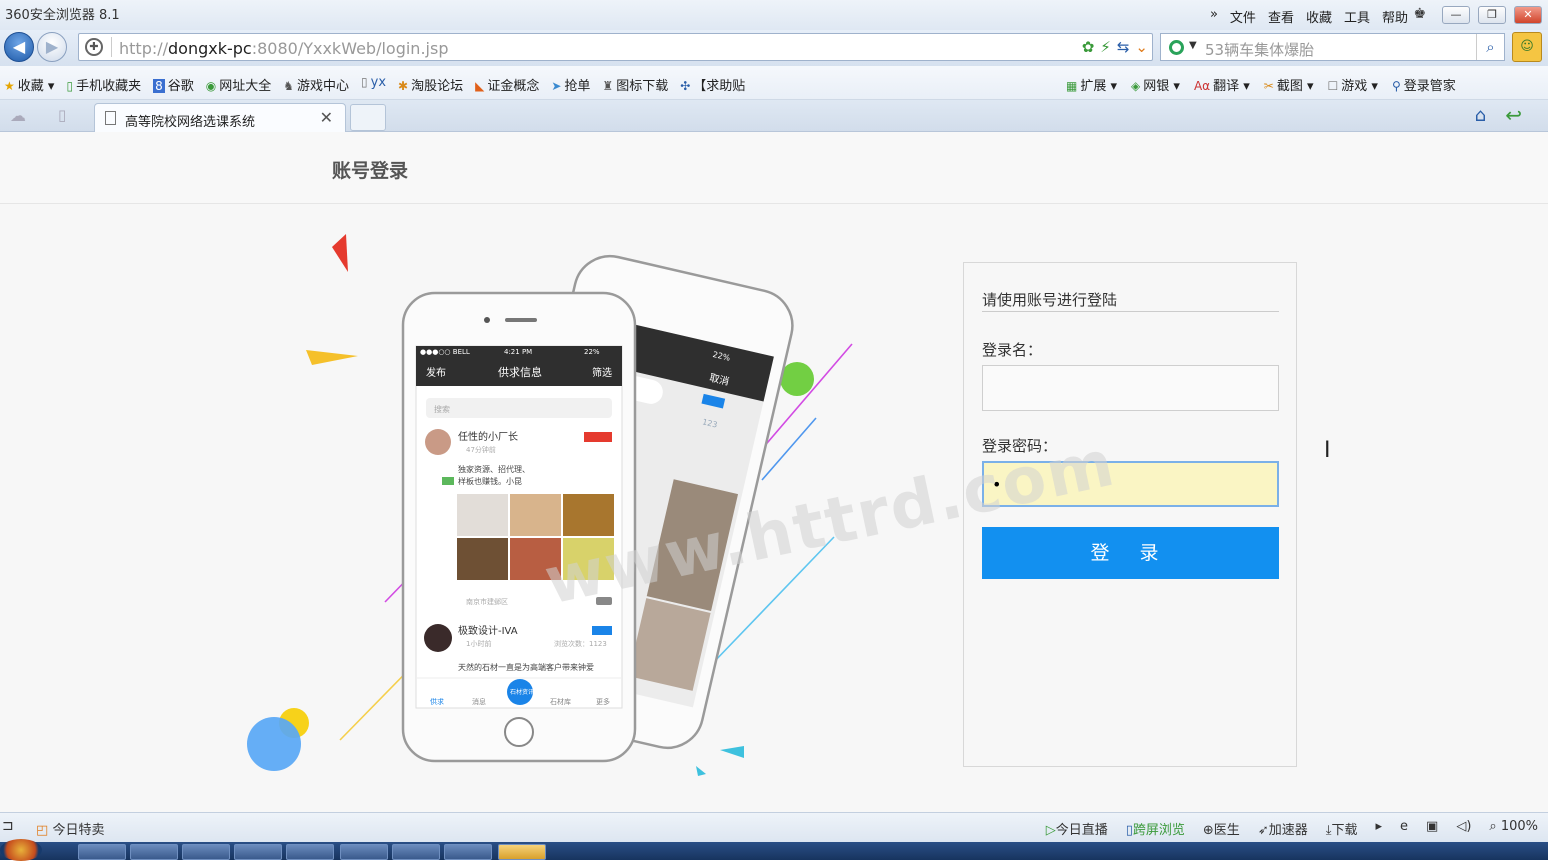 This screenshot has height=861, width=1548. What do you see at coordinates (1490, 47) in the screenshot?
I see `search-icon: ⌕` at bounding box center [1490, 47].